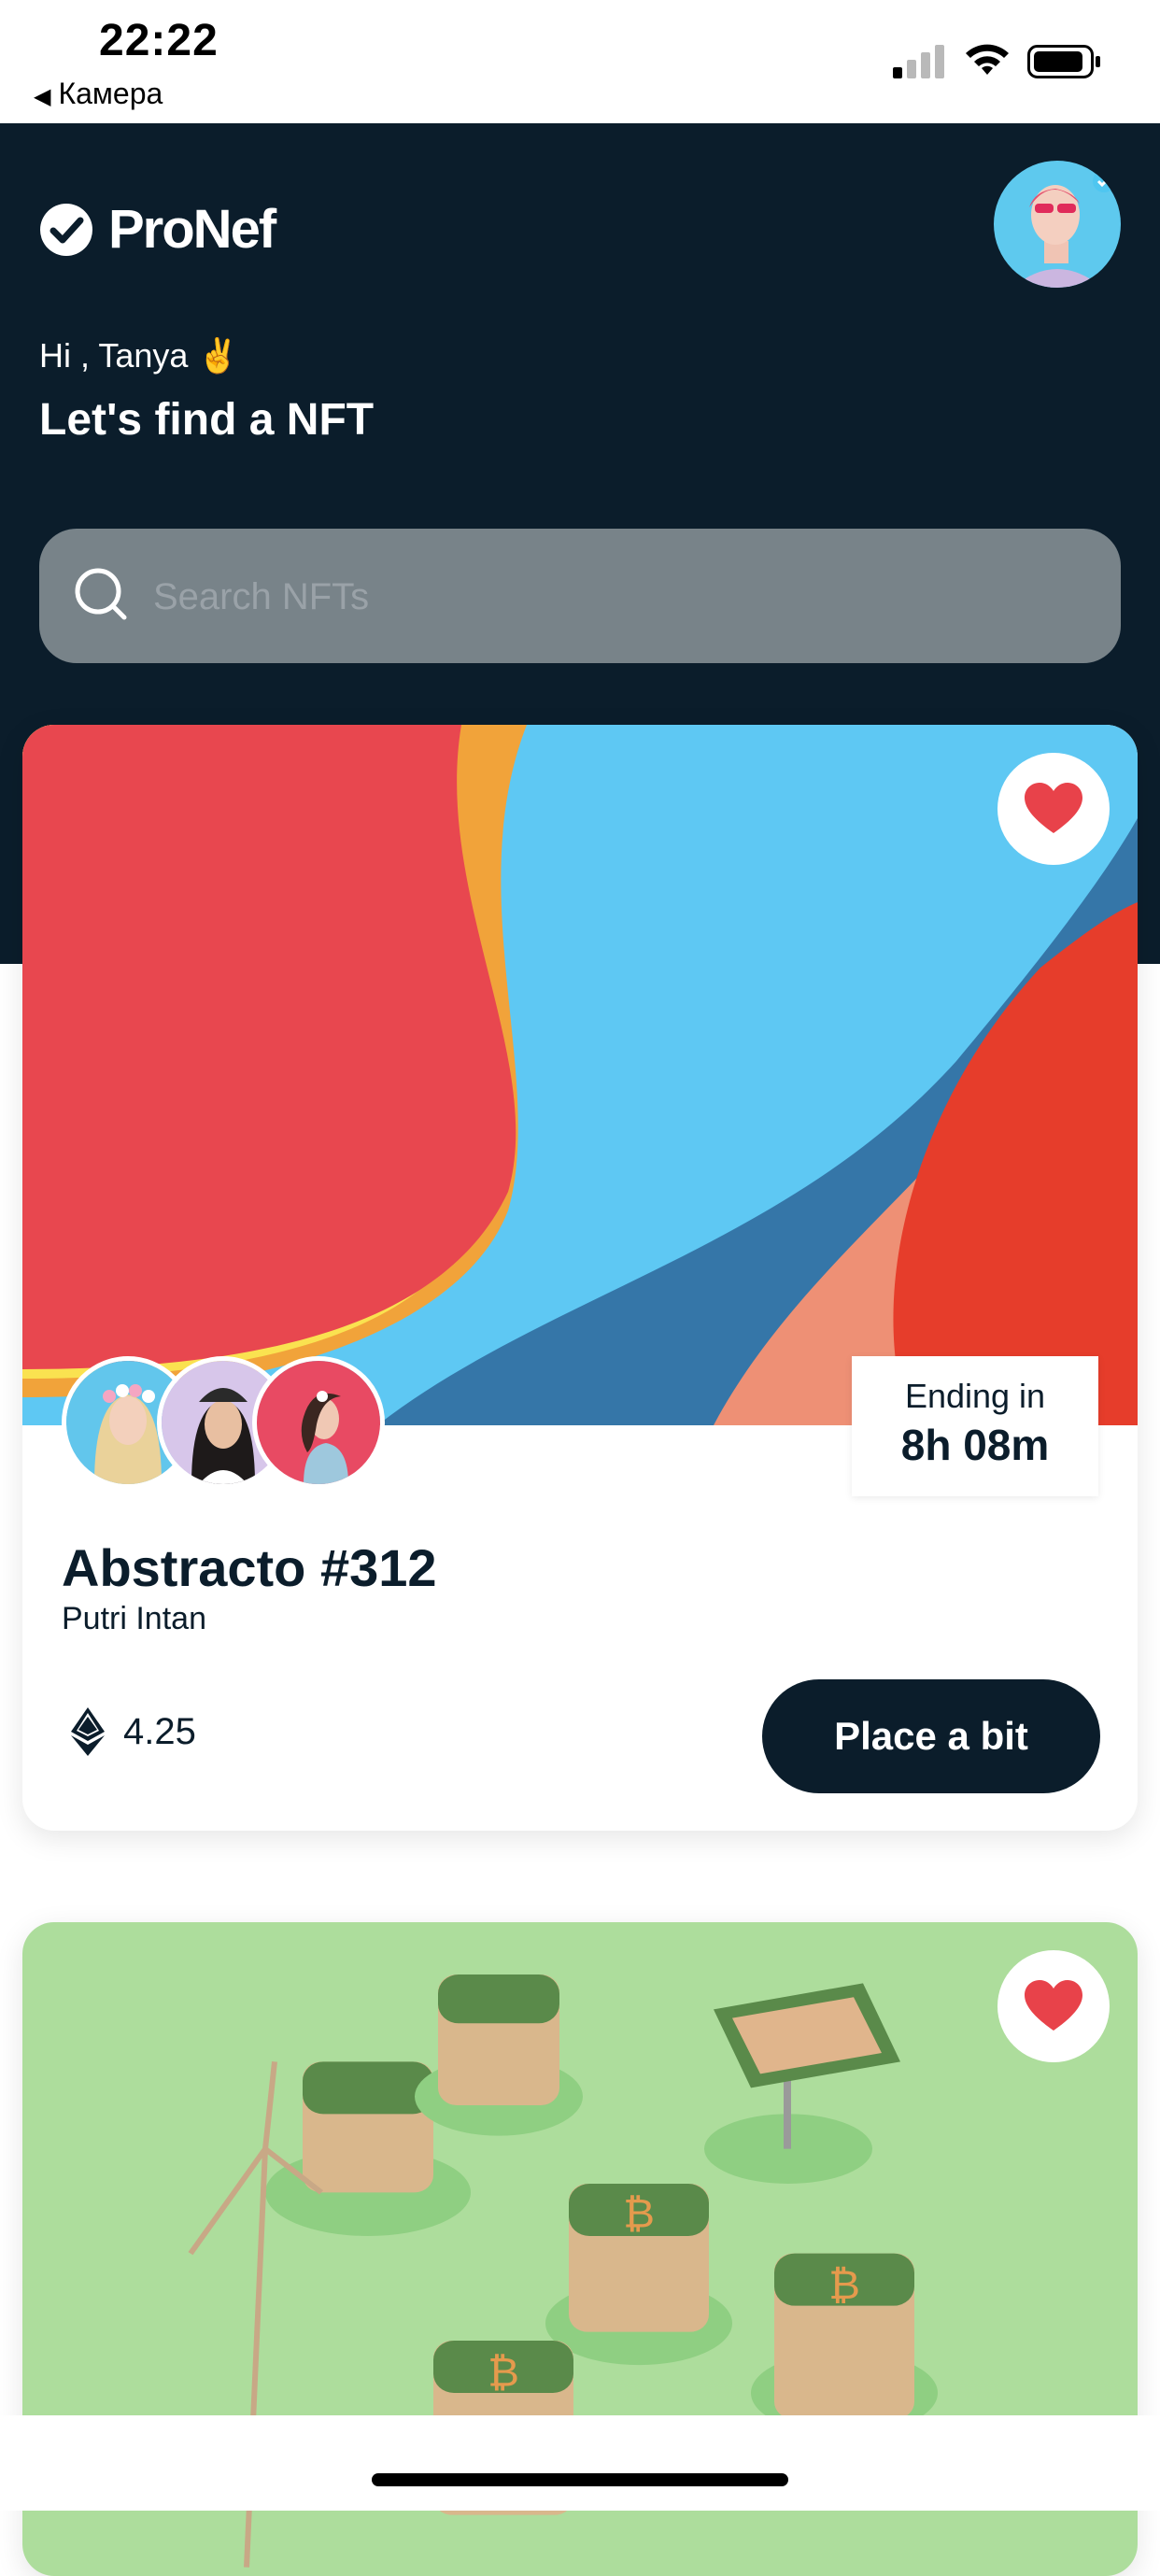 Image resolution: width=1160 pixels, height=2576 pixels. Describe the element at coordinates (207, 420) in the screenshot. I see `page-title: Let's find a NFT` at that location.